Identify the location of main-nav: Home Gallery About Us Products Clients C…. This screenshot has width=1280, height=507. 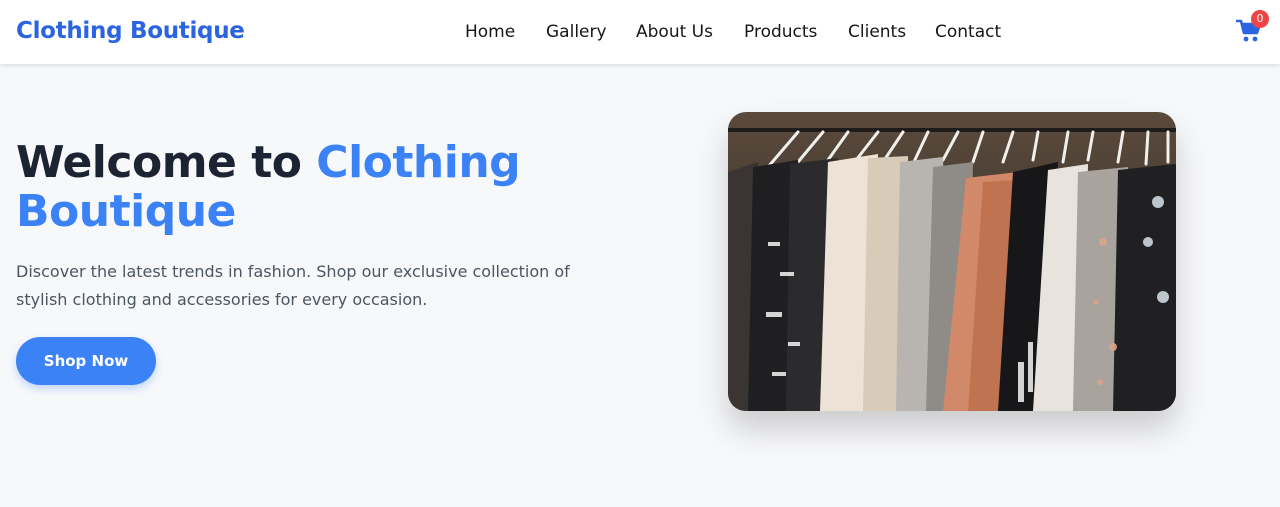
(640, 34).